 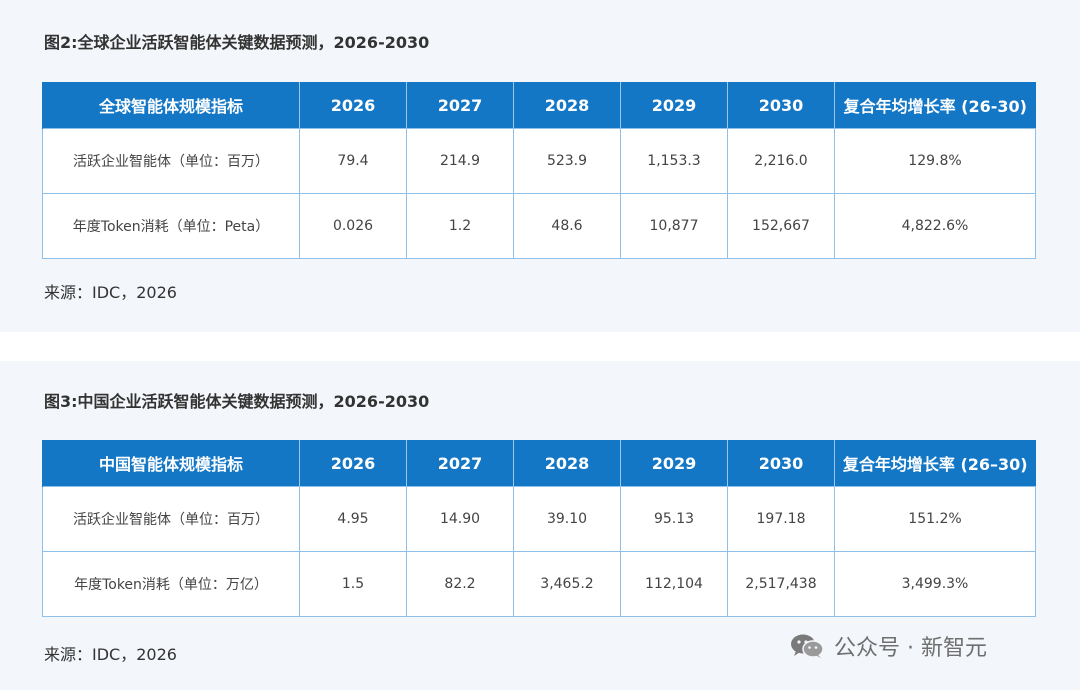 I want to click on table-cell: 1.2, so click(x=460, y=226).